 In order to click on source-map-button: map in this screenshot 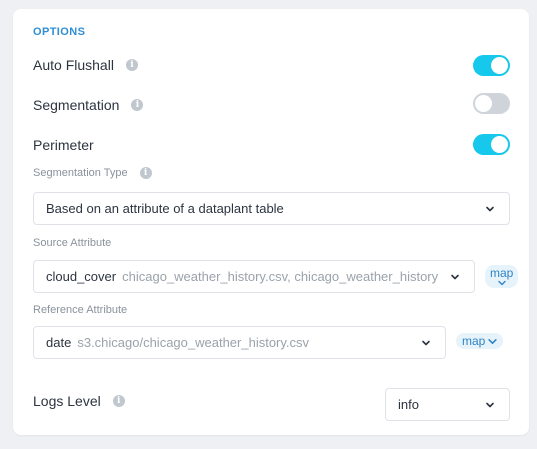, I will do `click(502, 276)`.